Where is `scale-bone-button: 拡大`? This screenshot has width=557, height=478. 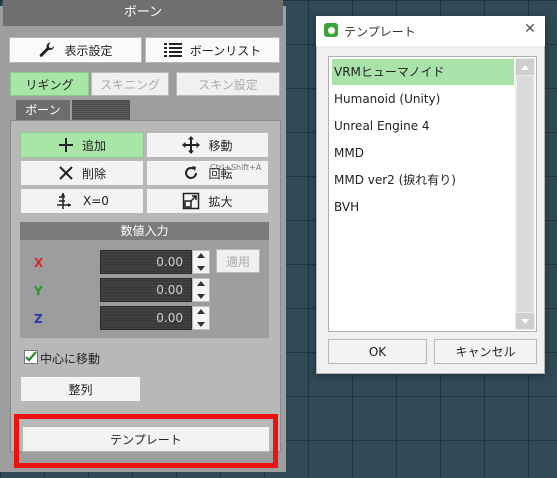 scale-bone-button: 拡大 is located at coordinates (207, 201).